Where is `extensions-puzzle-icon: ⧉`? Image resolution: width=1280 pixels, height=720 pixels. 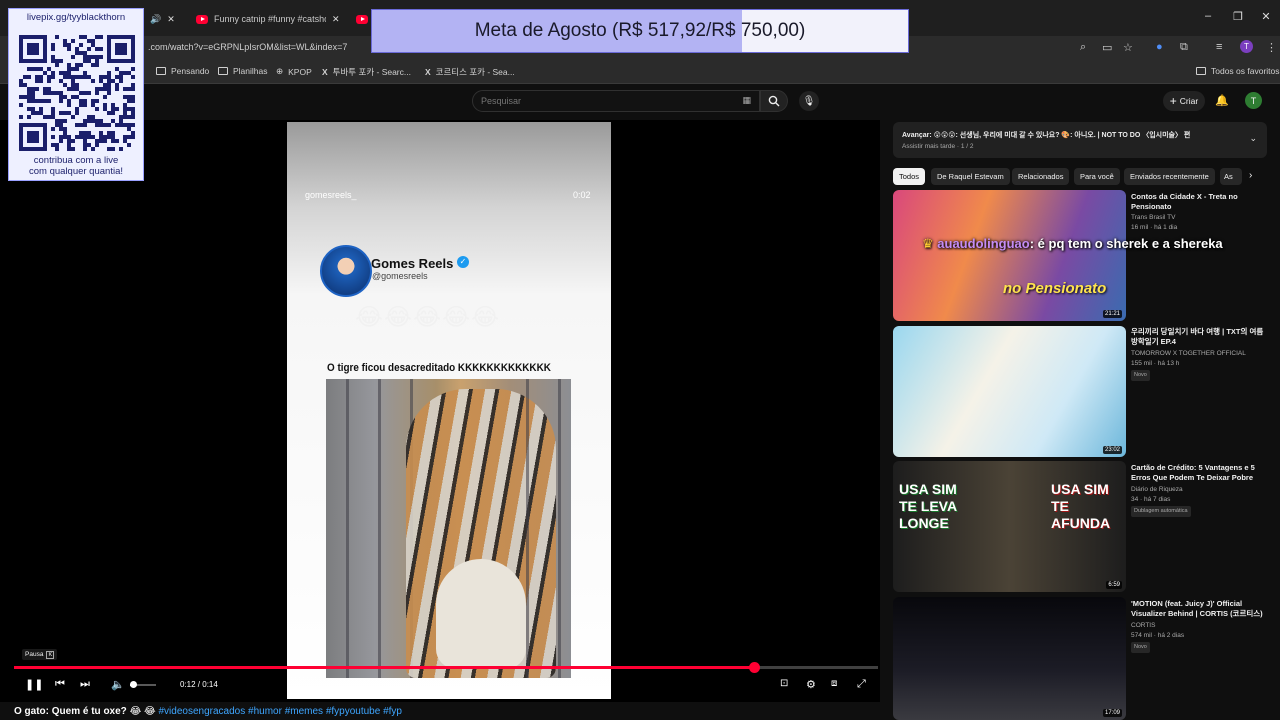 extensions-puzzle-icon: ⧉ is located at coordinates (1184, 47).